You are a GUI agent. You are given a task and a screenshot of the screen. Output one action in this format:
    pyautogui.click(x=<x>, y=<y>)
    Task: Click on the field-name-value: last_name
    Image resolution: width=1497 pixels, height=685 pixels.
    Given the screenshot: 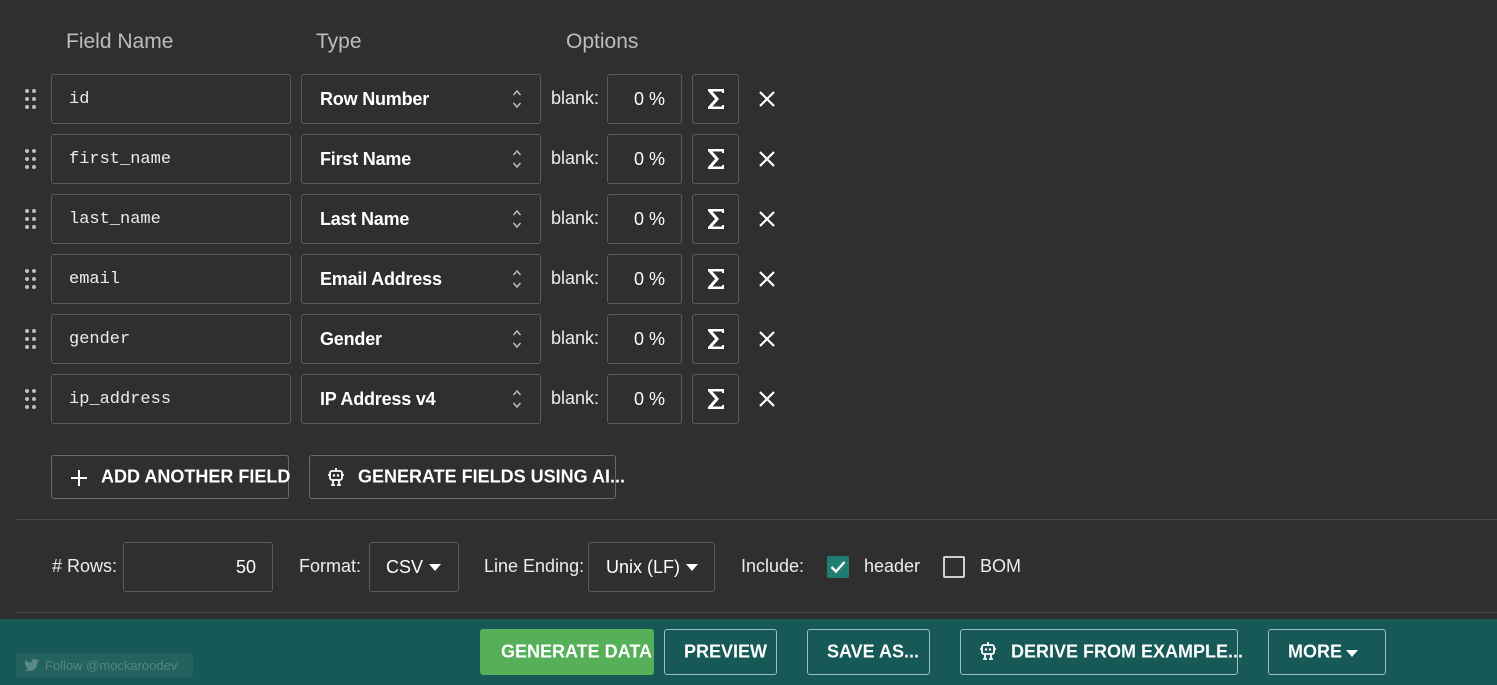 What is the action you would take?
    pyautogui.click(x=115, y=219)
    